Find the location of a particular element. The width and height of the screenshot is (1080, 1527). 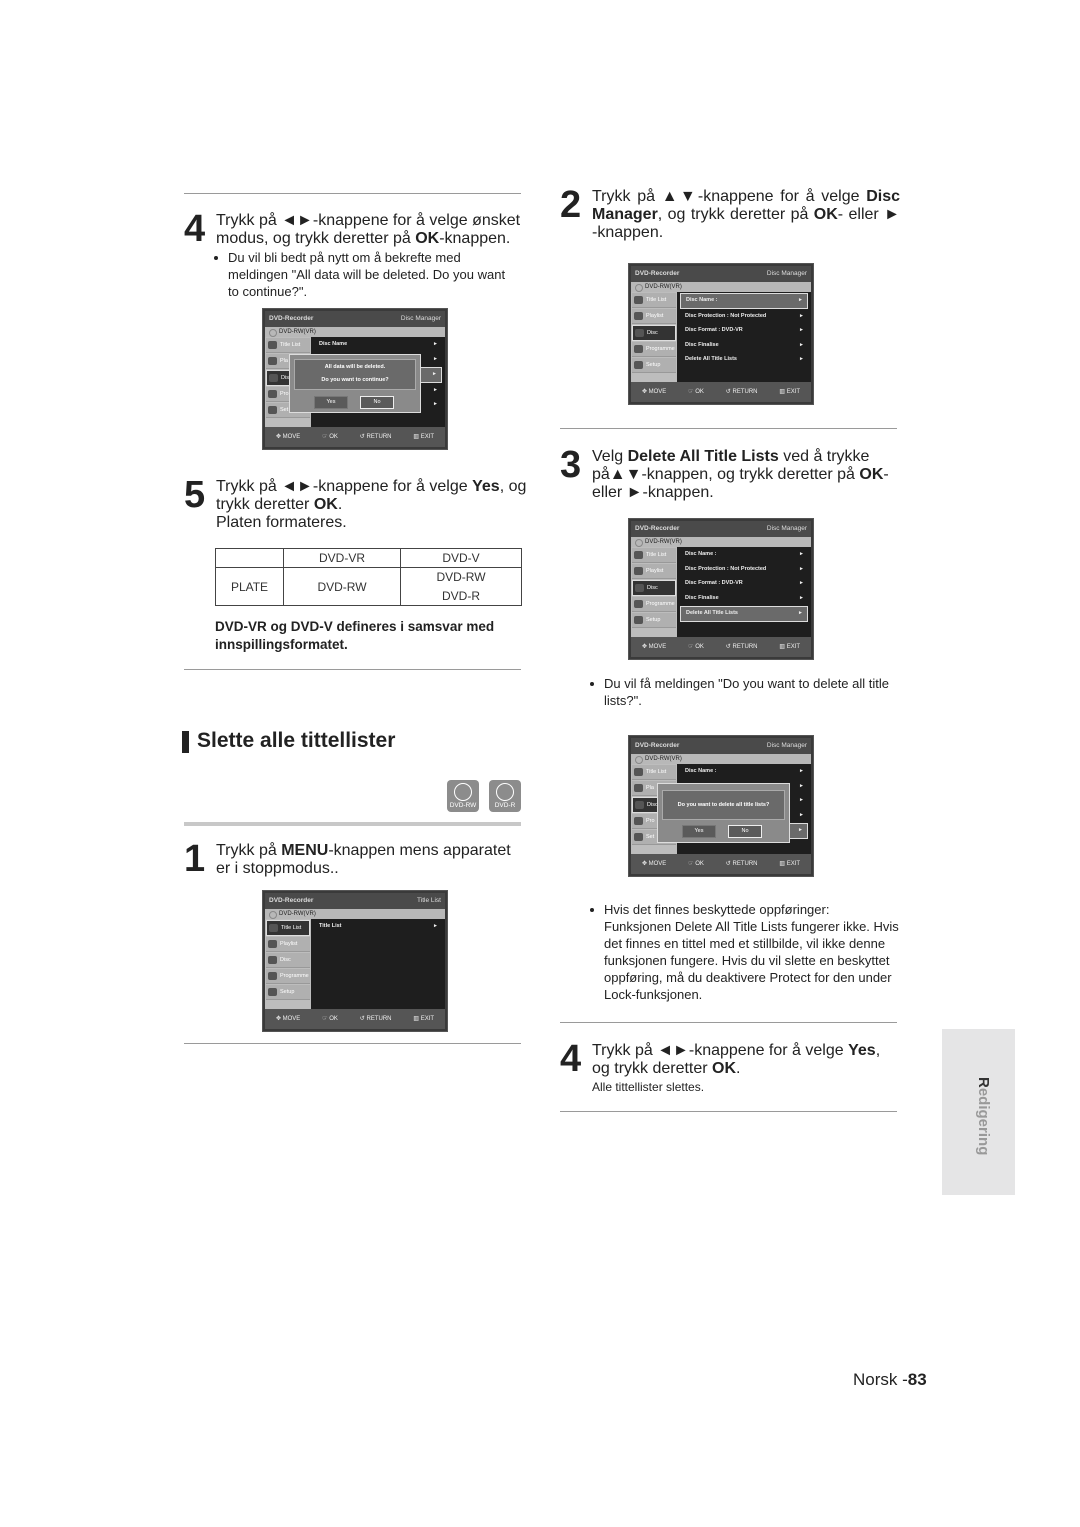

table-row-label: PLATE is located at coordinates (249, 586).